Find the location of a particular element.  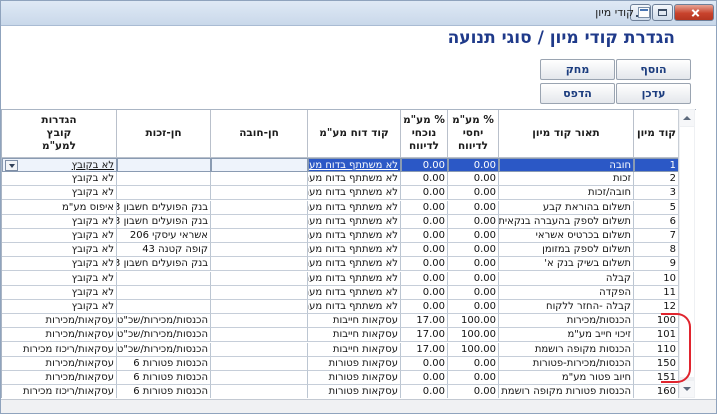

cell-description: הכנסות/מכירות is located at coordinates (566, 321).